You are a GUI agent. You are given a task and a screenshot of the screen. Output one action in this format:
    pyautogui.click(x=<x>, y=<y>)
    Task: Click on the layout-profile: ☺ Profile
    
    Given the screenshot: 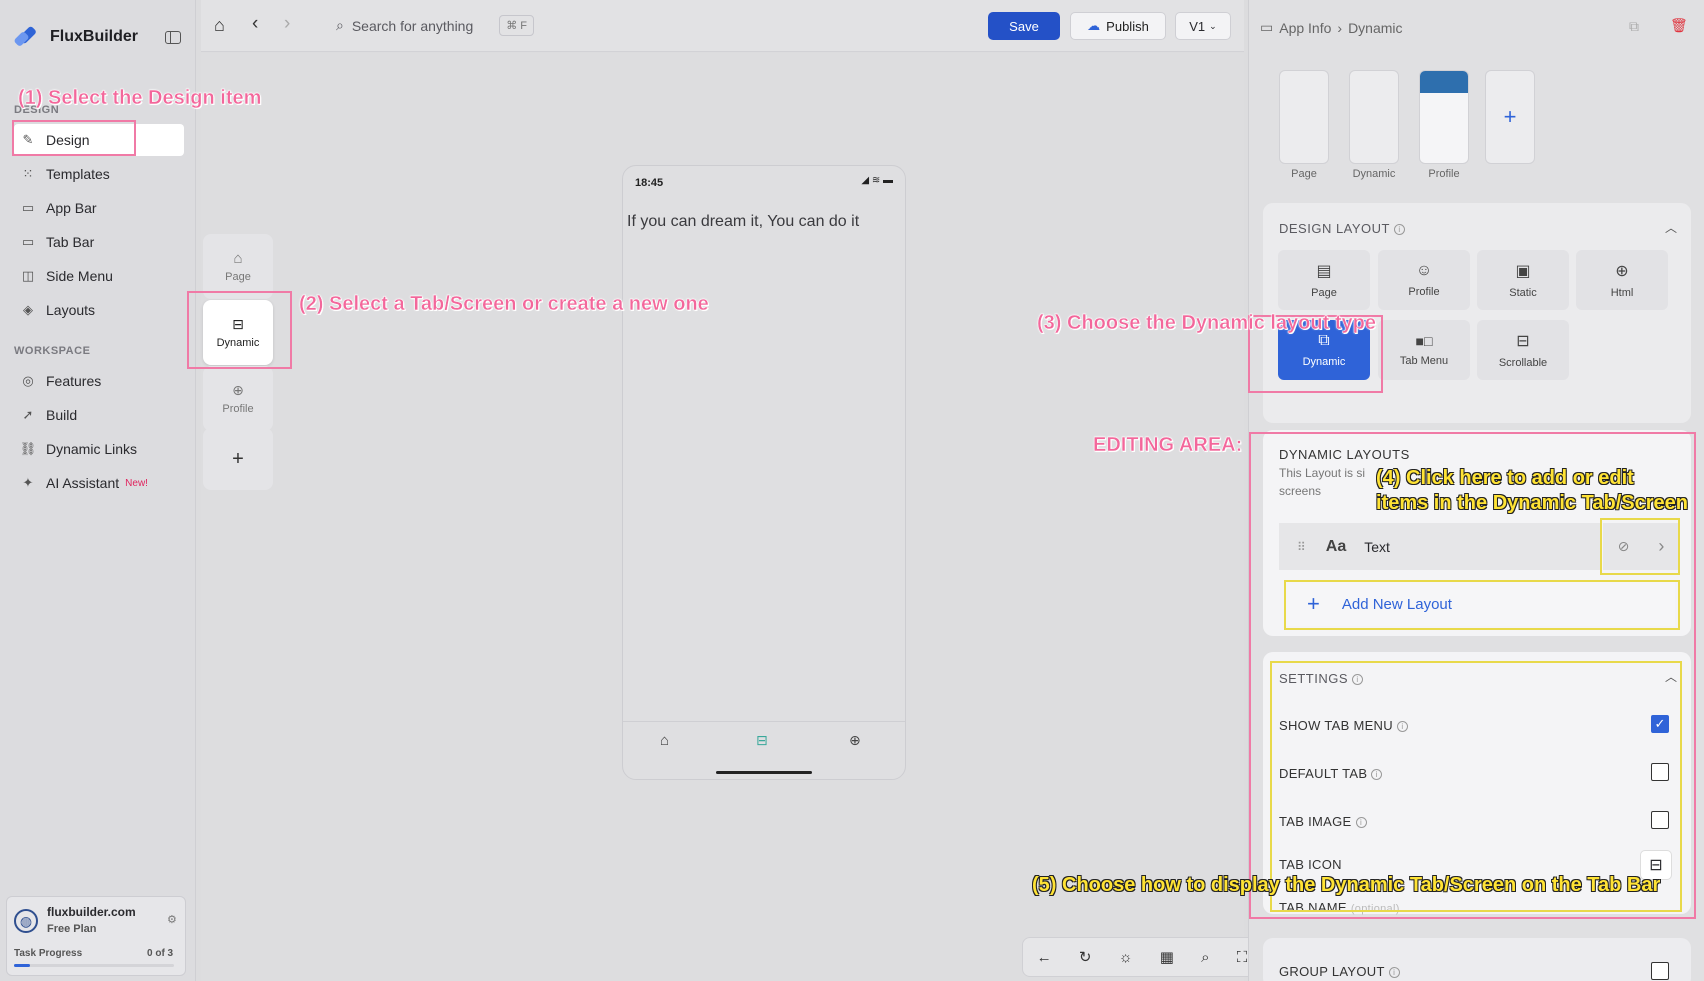 What is the action you would take?
    pyautogui.click(x=1424, y=280)
    